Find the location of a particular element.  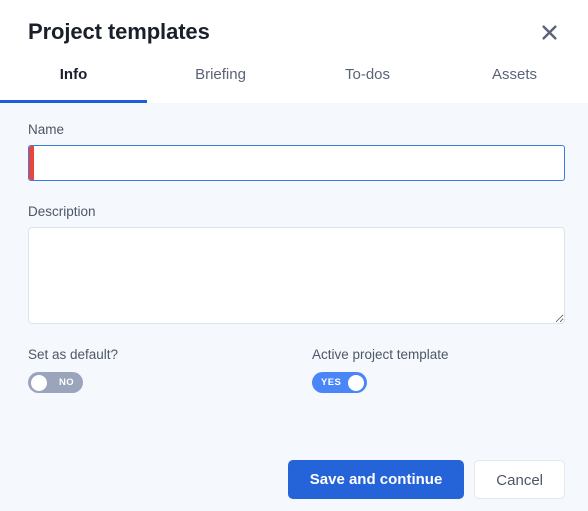

active-project-template-label: Active project template is located at coordinates (380, 354).